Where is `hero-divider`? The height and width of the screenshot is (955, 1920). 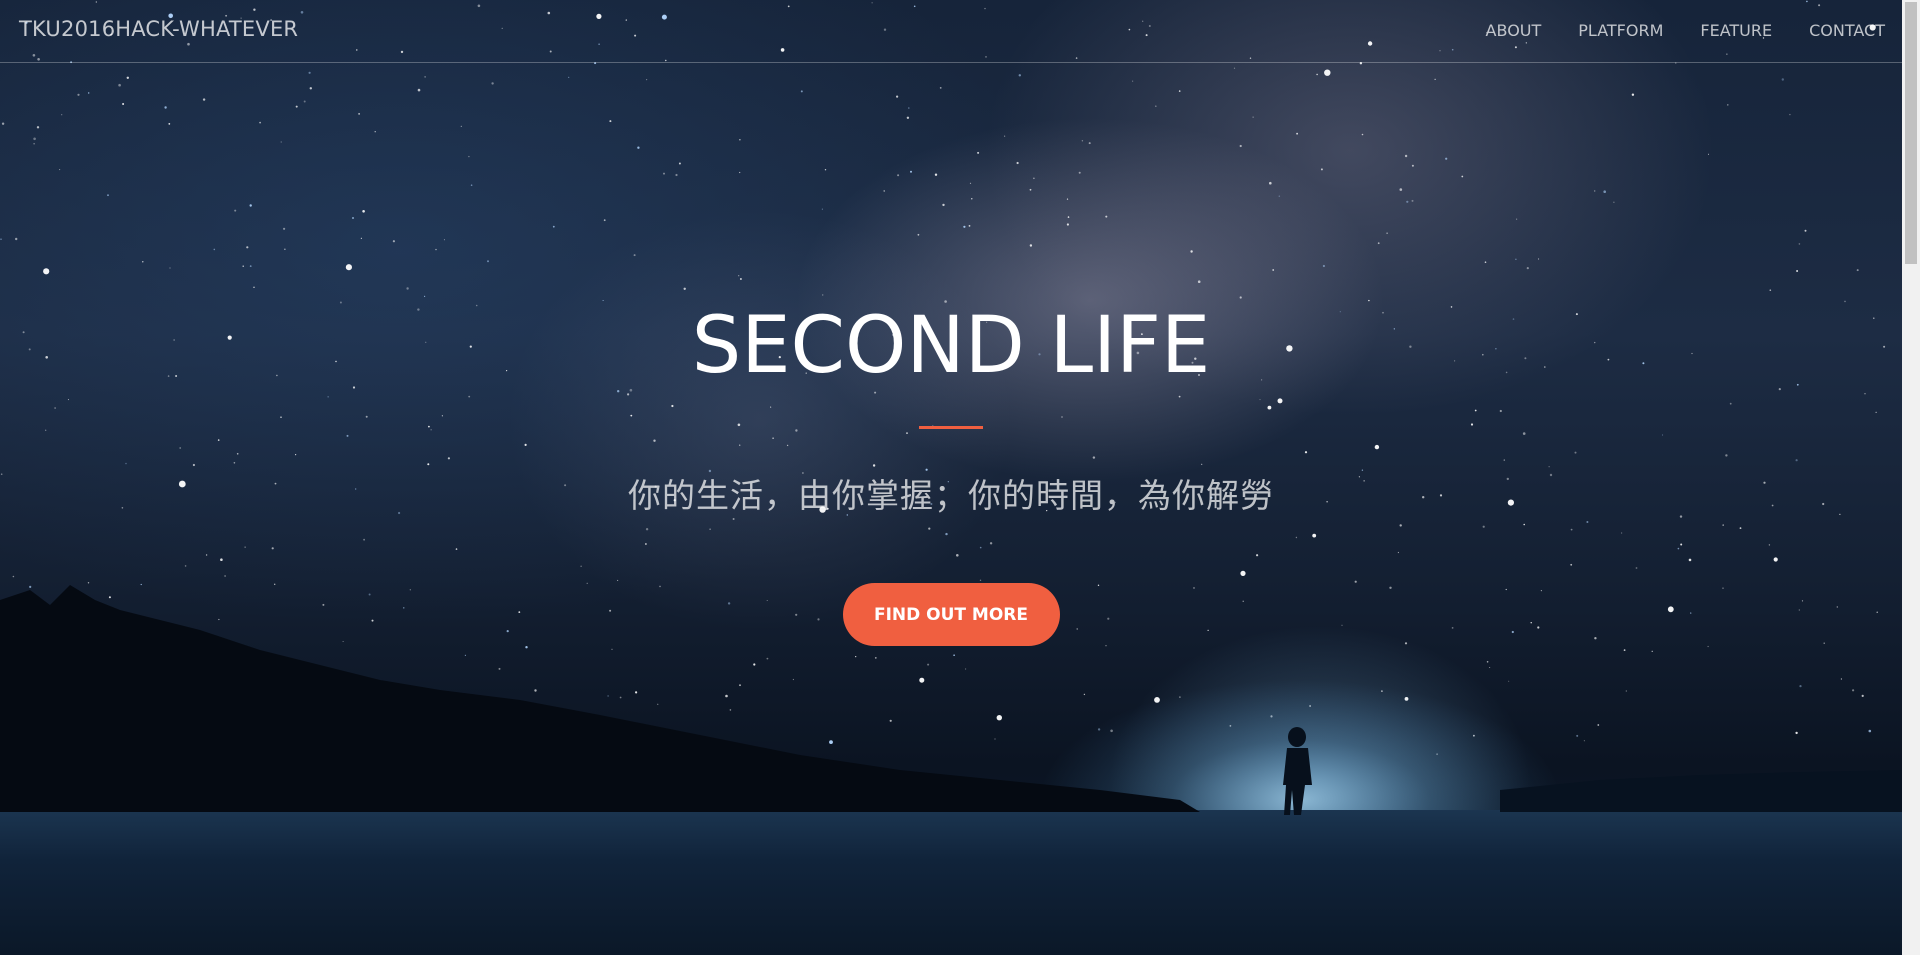
hero-divider is located at coordinates (951, 427).